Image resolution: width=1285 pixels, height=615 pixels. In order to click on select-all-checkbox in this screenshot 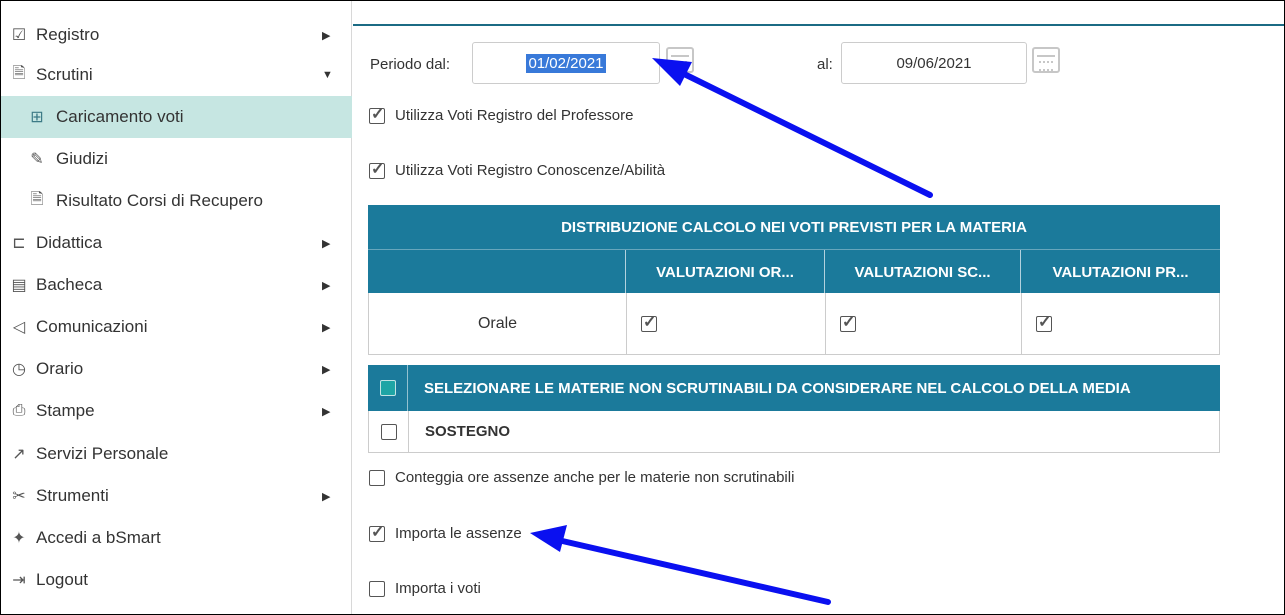, I will do `click(387, 388)`.